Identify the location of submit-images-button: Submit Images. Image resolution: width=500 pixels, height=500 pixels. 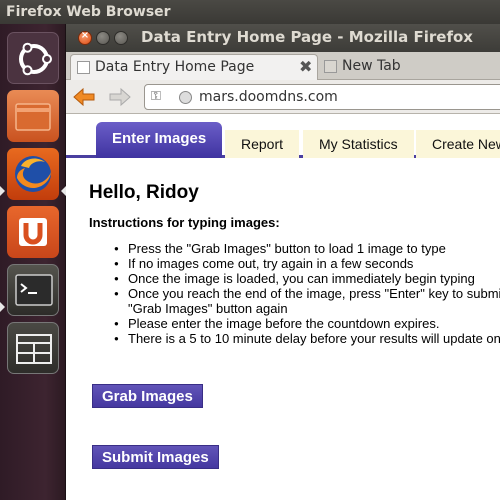
(155, 457).